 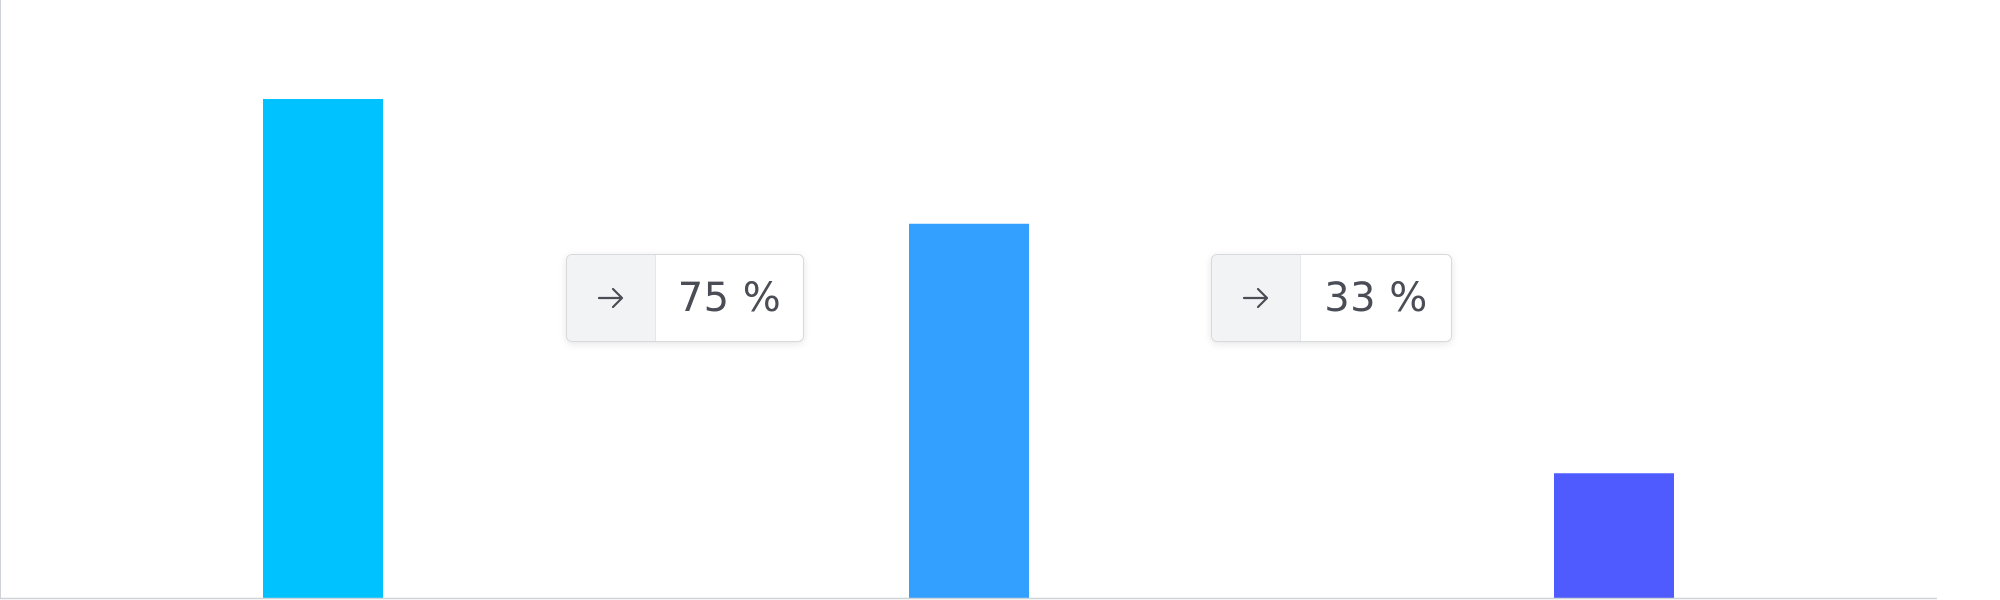 I want to click on comparison-chip-1: 75 %, so click(x=685, y=298).